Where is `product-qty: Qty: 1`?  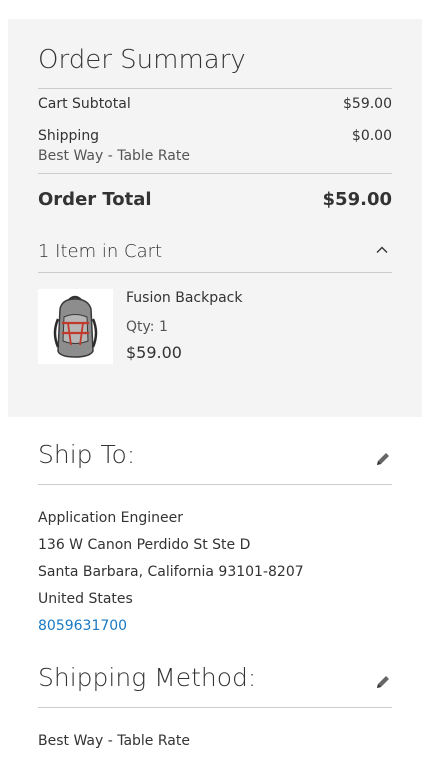 product-qty: Qty: 1 is located at coordinates (147, 327).